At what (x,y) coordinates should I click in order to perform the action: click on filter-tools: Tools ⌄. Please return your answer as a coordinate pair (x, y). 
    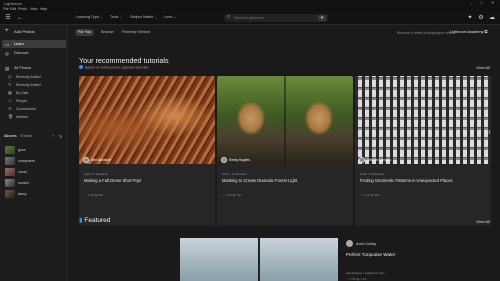
    Looking at the image, I should click on (116, 17).